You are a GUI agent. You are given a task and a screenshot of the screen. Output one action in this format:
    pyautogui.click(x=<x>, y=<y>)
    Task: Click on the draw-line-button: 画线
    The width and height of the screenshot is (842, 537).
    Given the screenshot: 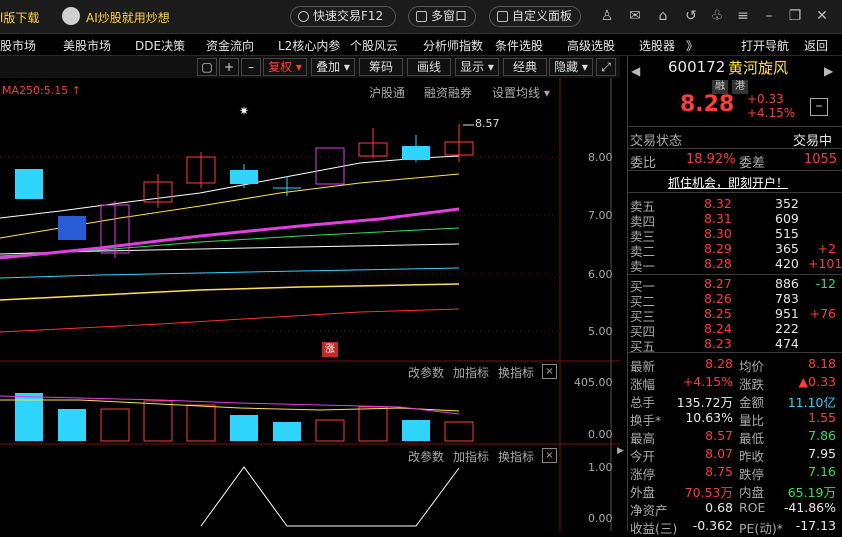 What is the action you would take?
    pyautogui.click(x=429, y=67)
    